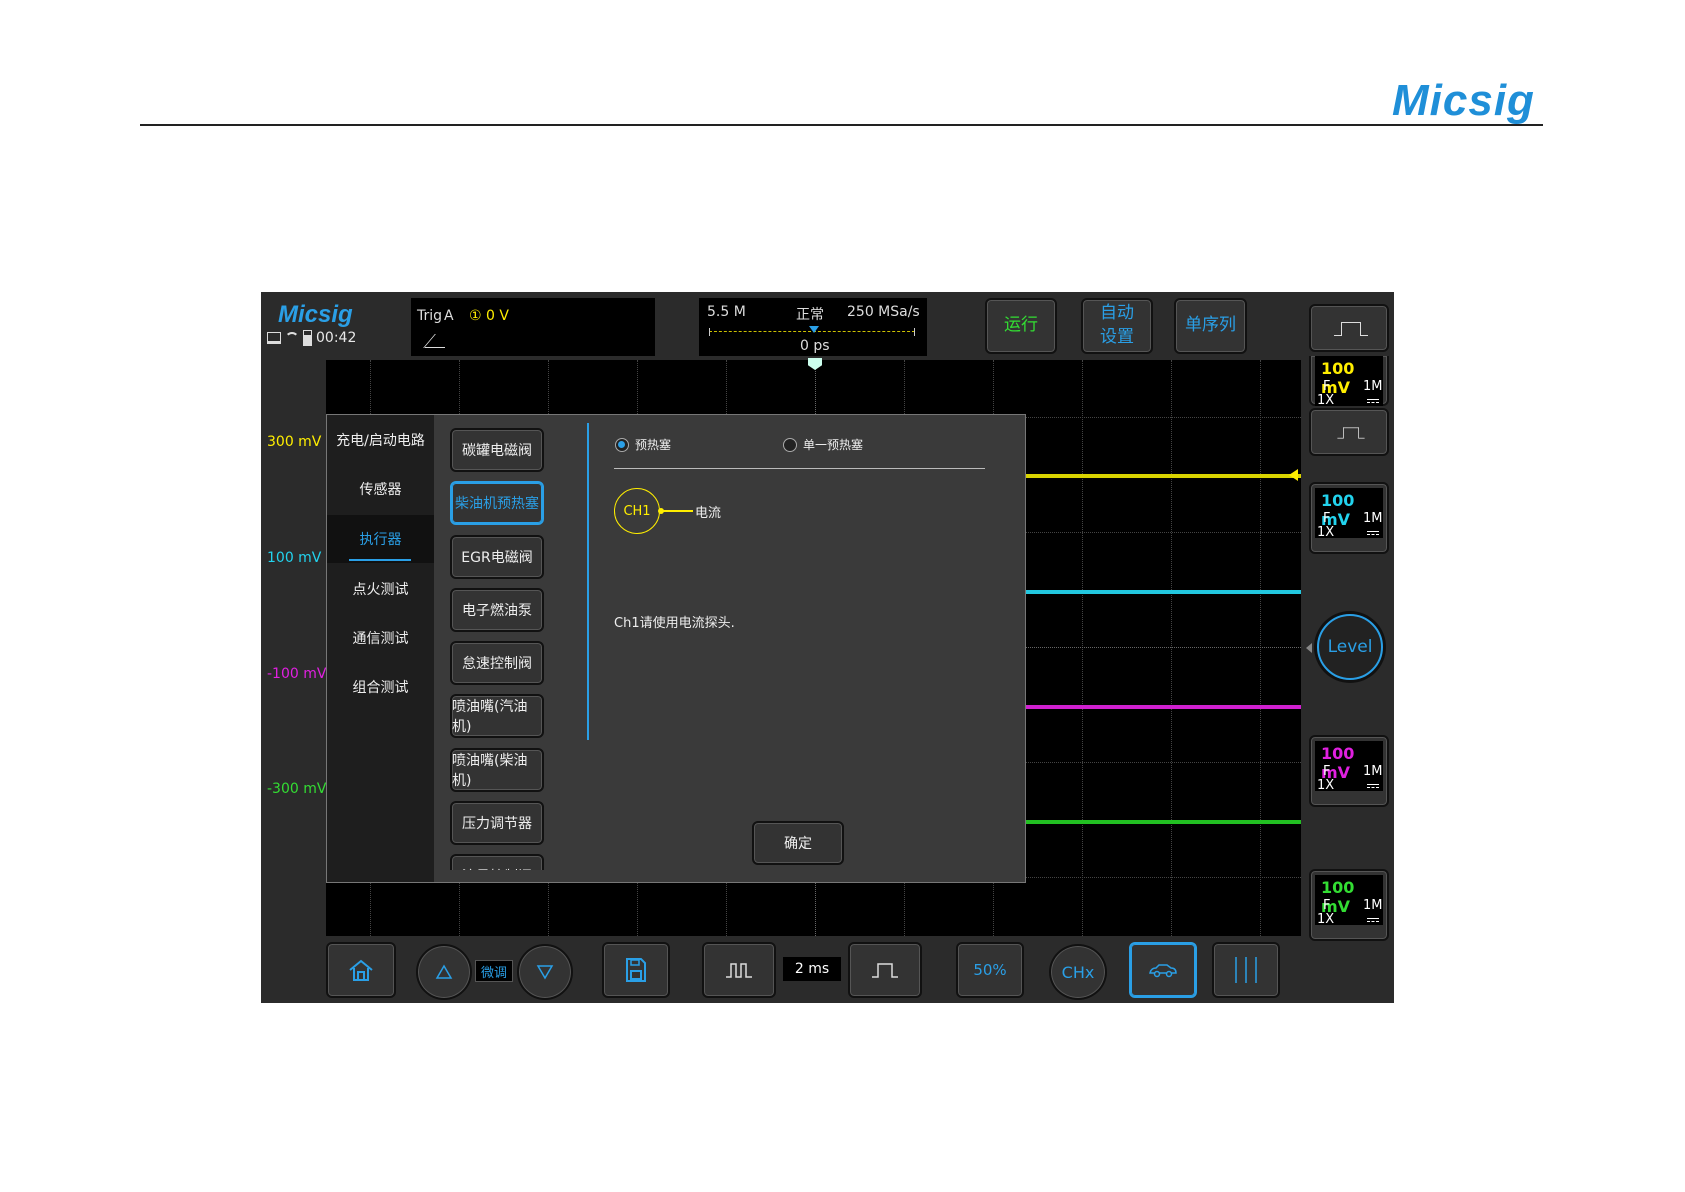 The width and height of the screenshot is (1685, 1192). What do you see at coordinates (1327, 771) in the screenshot?
I see `ch3-coupling: F` at bounding box center [1327, 771].